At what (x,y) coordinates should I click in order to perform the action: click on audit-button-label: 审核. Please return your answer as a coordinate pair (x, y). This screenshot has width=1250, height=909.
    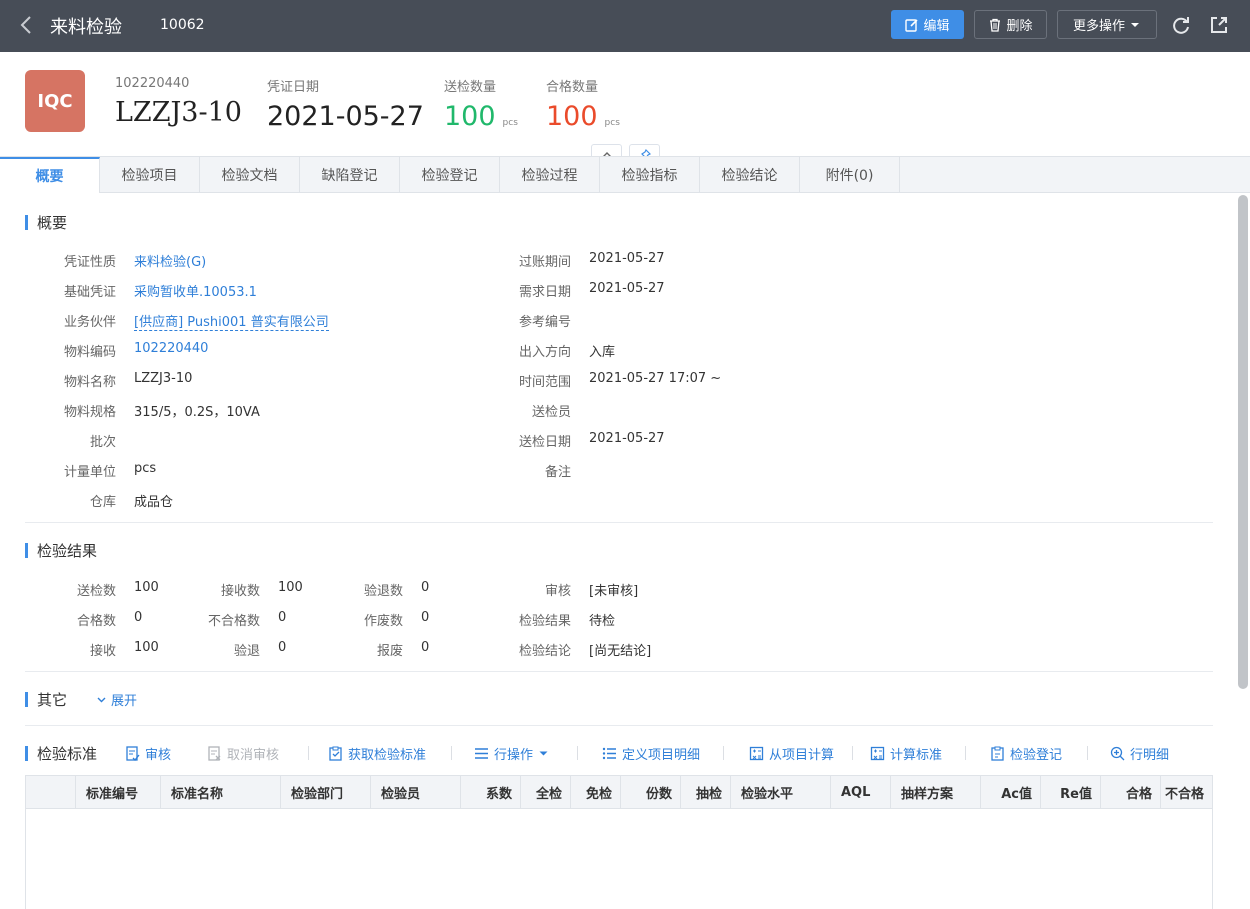
    Looking at the image, I should click on (158, 755).